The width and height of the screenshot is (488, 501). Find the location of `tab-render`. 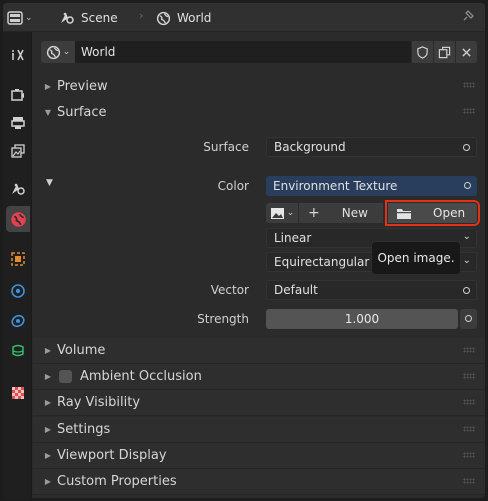

tab-render is located at coordinates (18, 95).